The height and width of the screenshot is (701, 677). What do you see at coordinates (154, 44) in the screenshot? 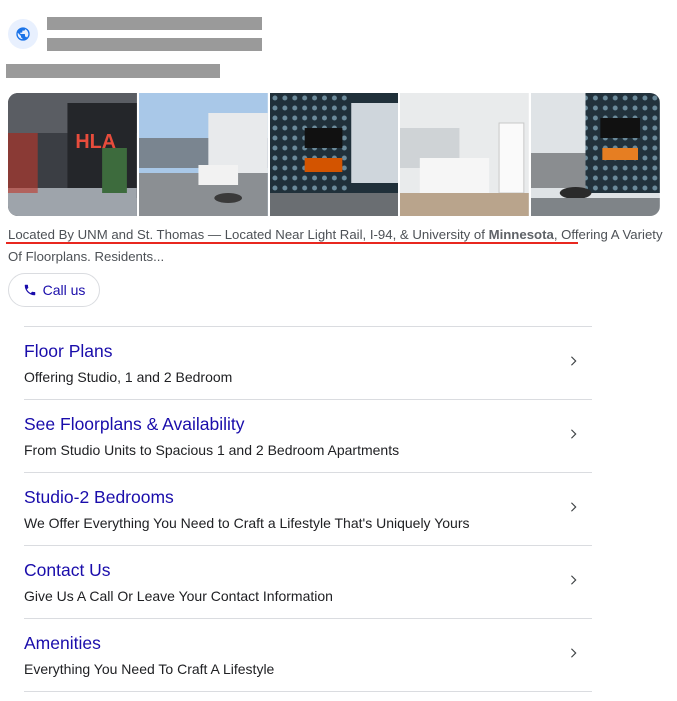
I see `redacted-url` at bounding box center [154, 44].